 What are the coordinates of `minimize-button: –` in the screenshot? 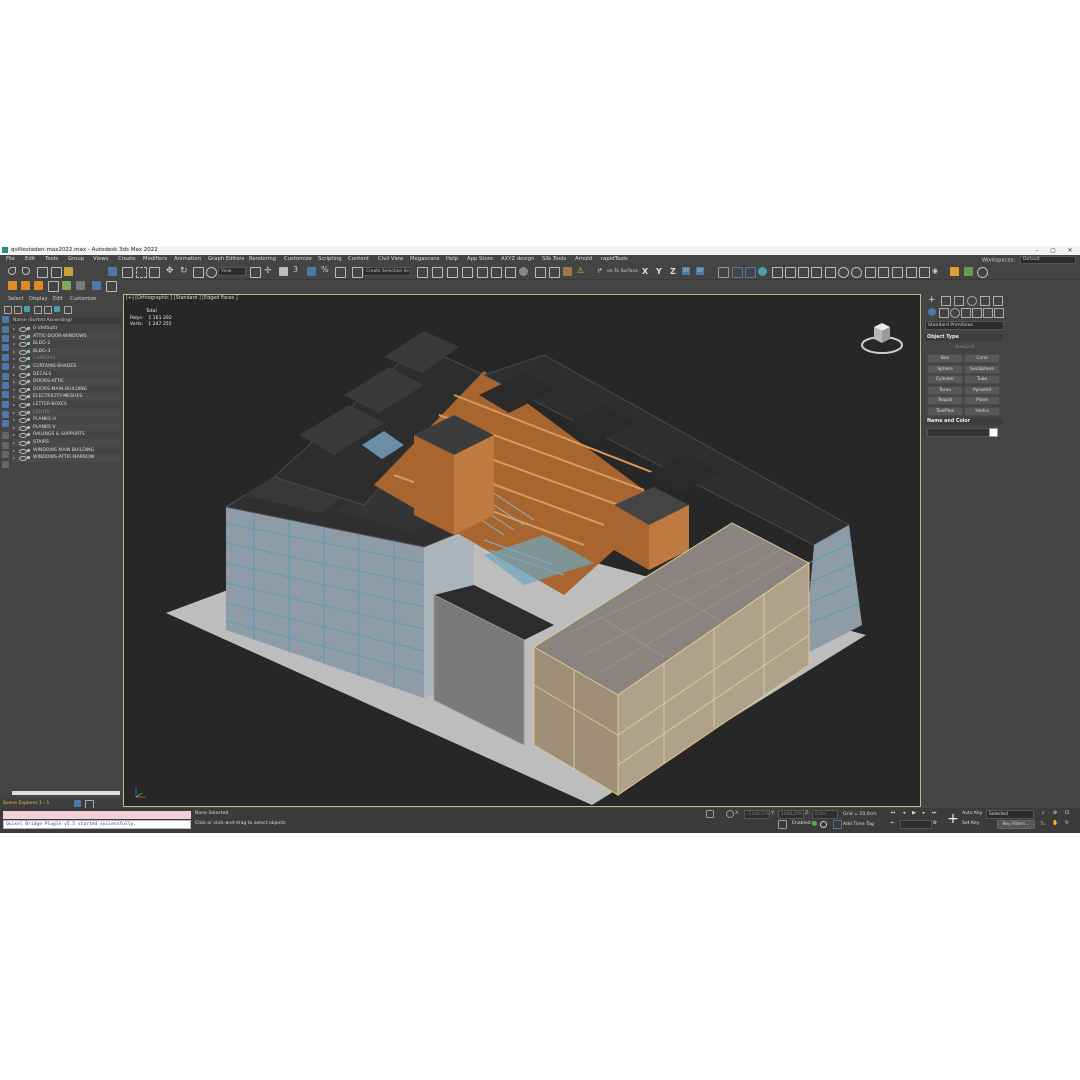 It's located at (1037, 250).